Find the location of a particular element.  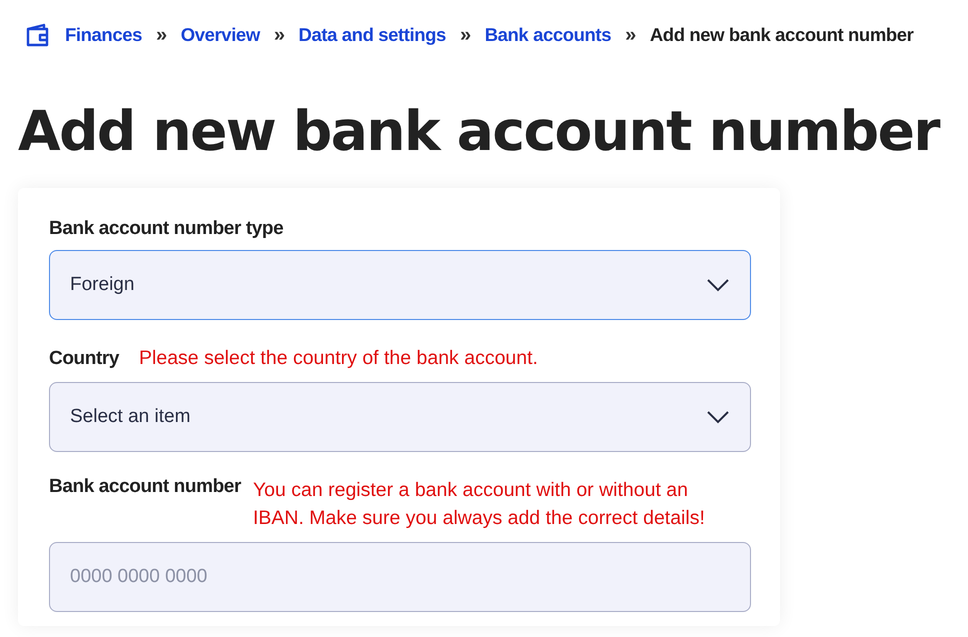

dropdown-field: Foreign is located at coordinates (400, 285).